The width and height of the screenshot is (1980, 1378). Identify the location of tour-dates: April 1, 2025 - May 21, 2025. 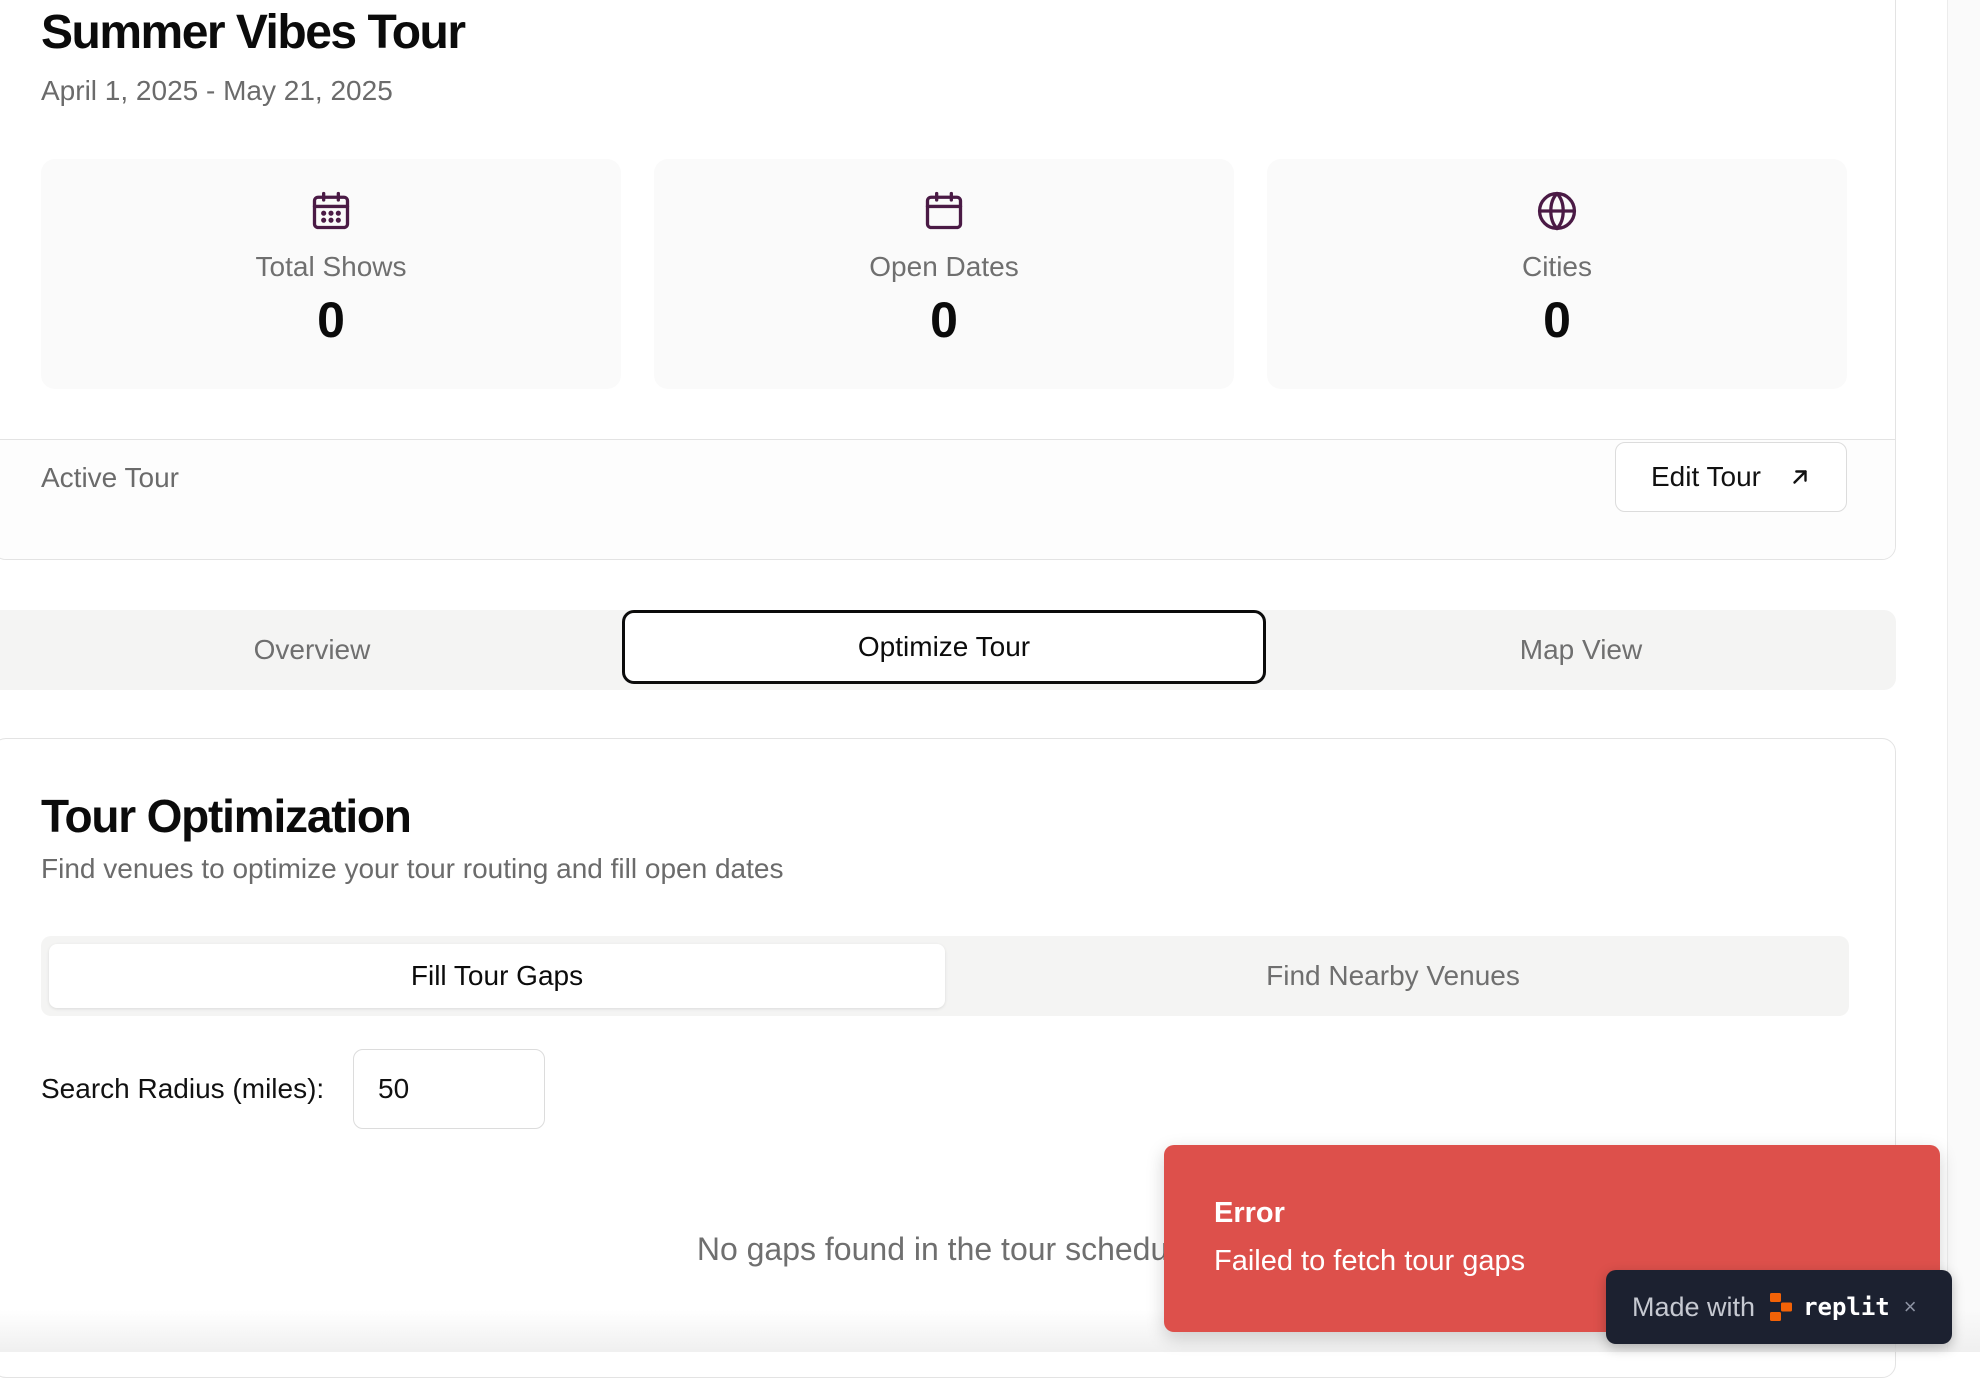
(217, 90).